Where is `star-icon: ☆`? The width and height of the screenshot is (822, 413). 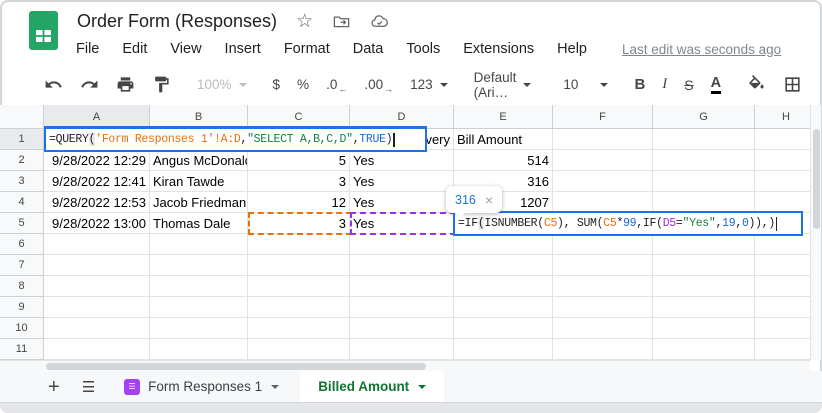
star-icon: ☆ is located at coordinates (304, 21).